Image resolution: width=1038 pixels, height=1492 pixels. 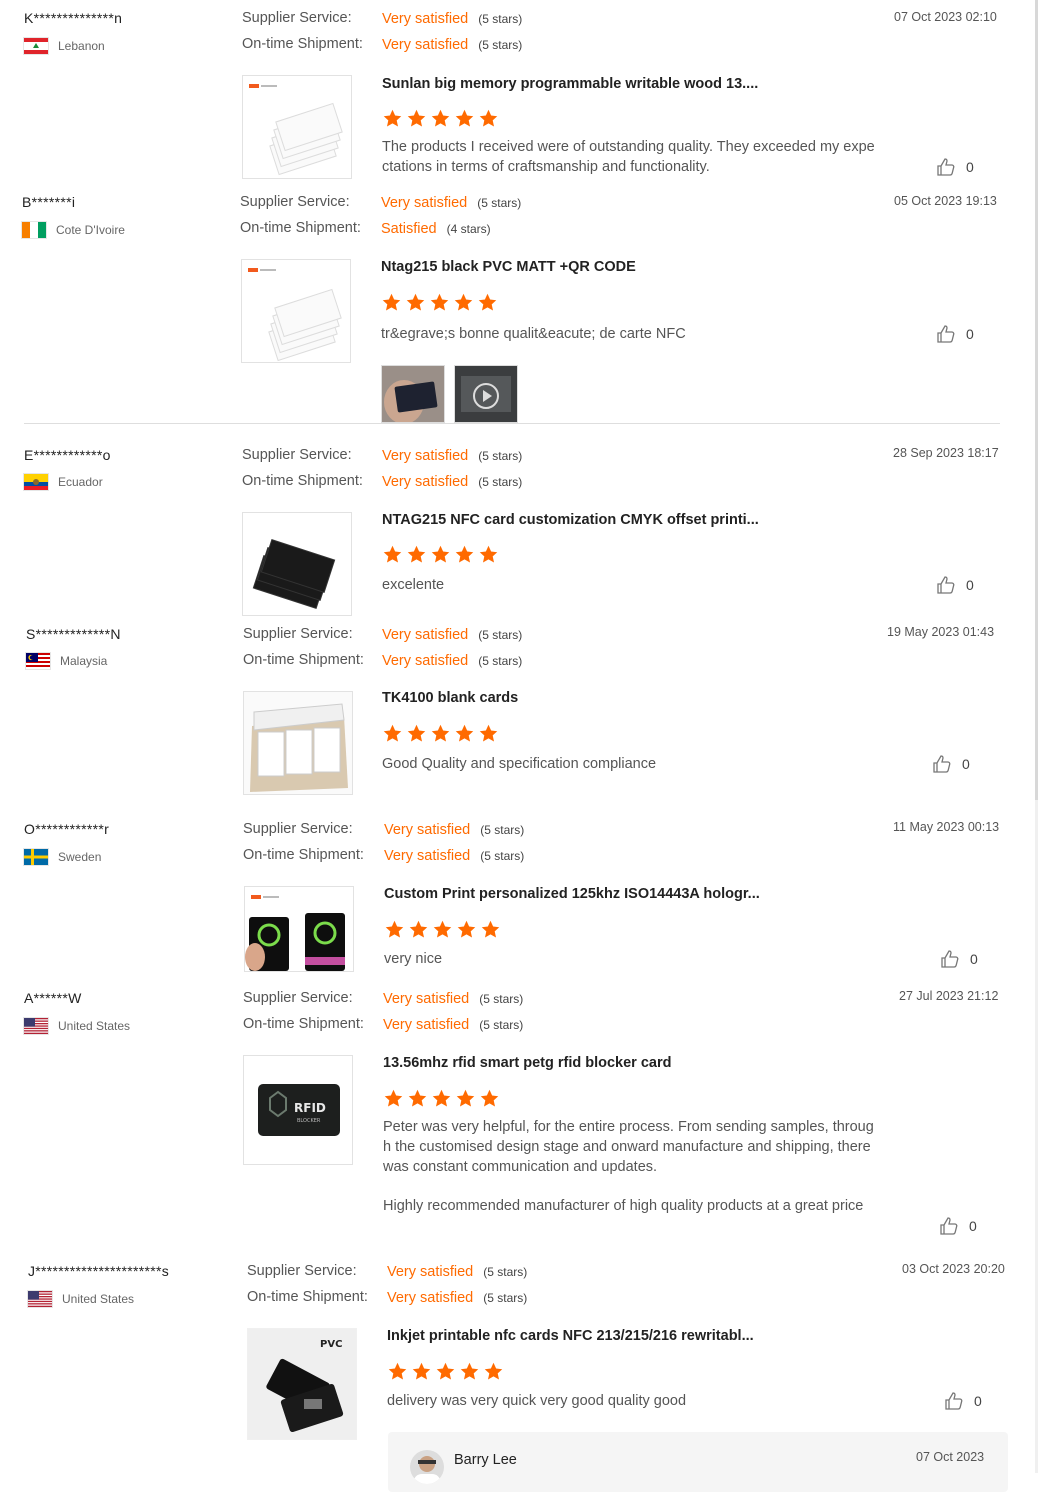 What do you see at coordinates (409, 229) in the screenshot?
I see `rating-text: Satisfied` at bounding box center [409, 229].